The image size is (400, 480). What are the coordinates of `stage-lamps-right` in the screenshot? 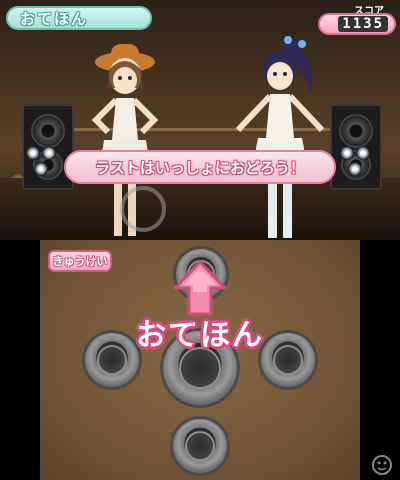 It's located at (357, 163).